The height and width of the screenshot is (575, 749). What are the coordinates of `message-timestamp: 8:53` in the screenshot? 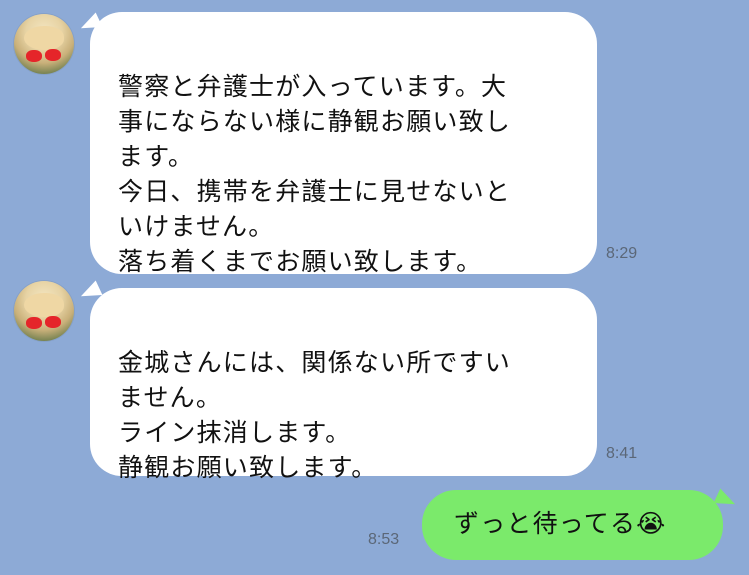 It's located at (384, 539).